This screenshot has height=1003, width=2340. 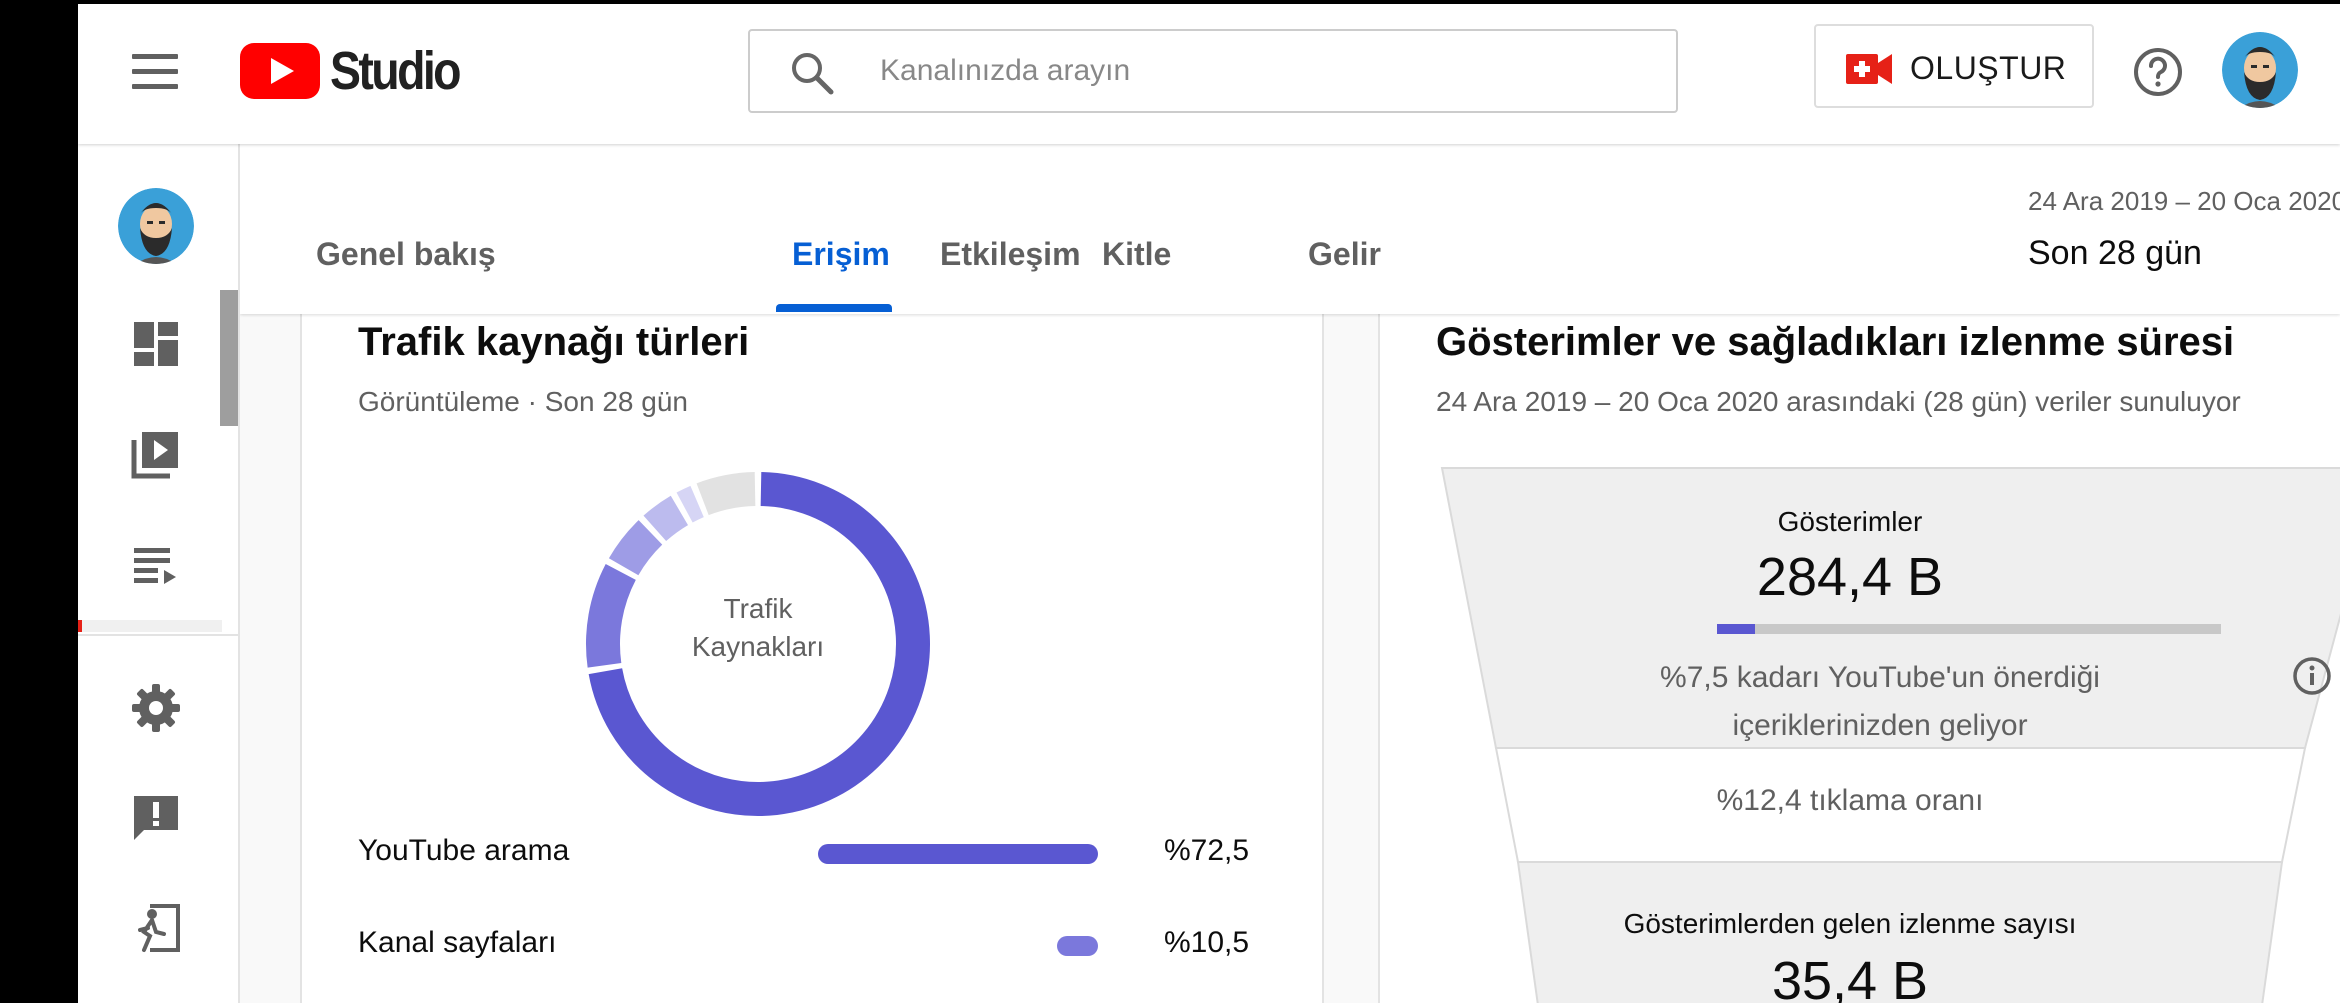 What do you see at coordinates (554, 342) in the screenshot?
I see `traffic-card-title: Trafik kaynağı türleri` at bounding box center [554, 342].